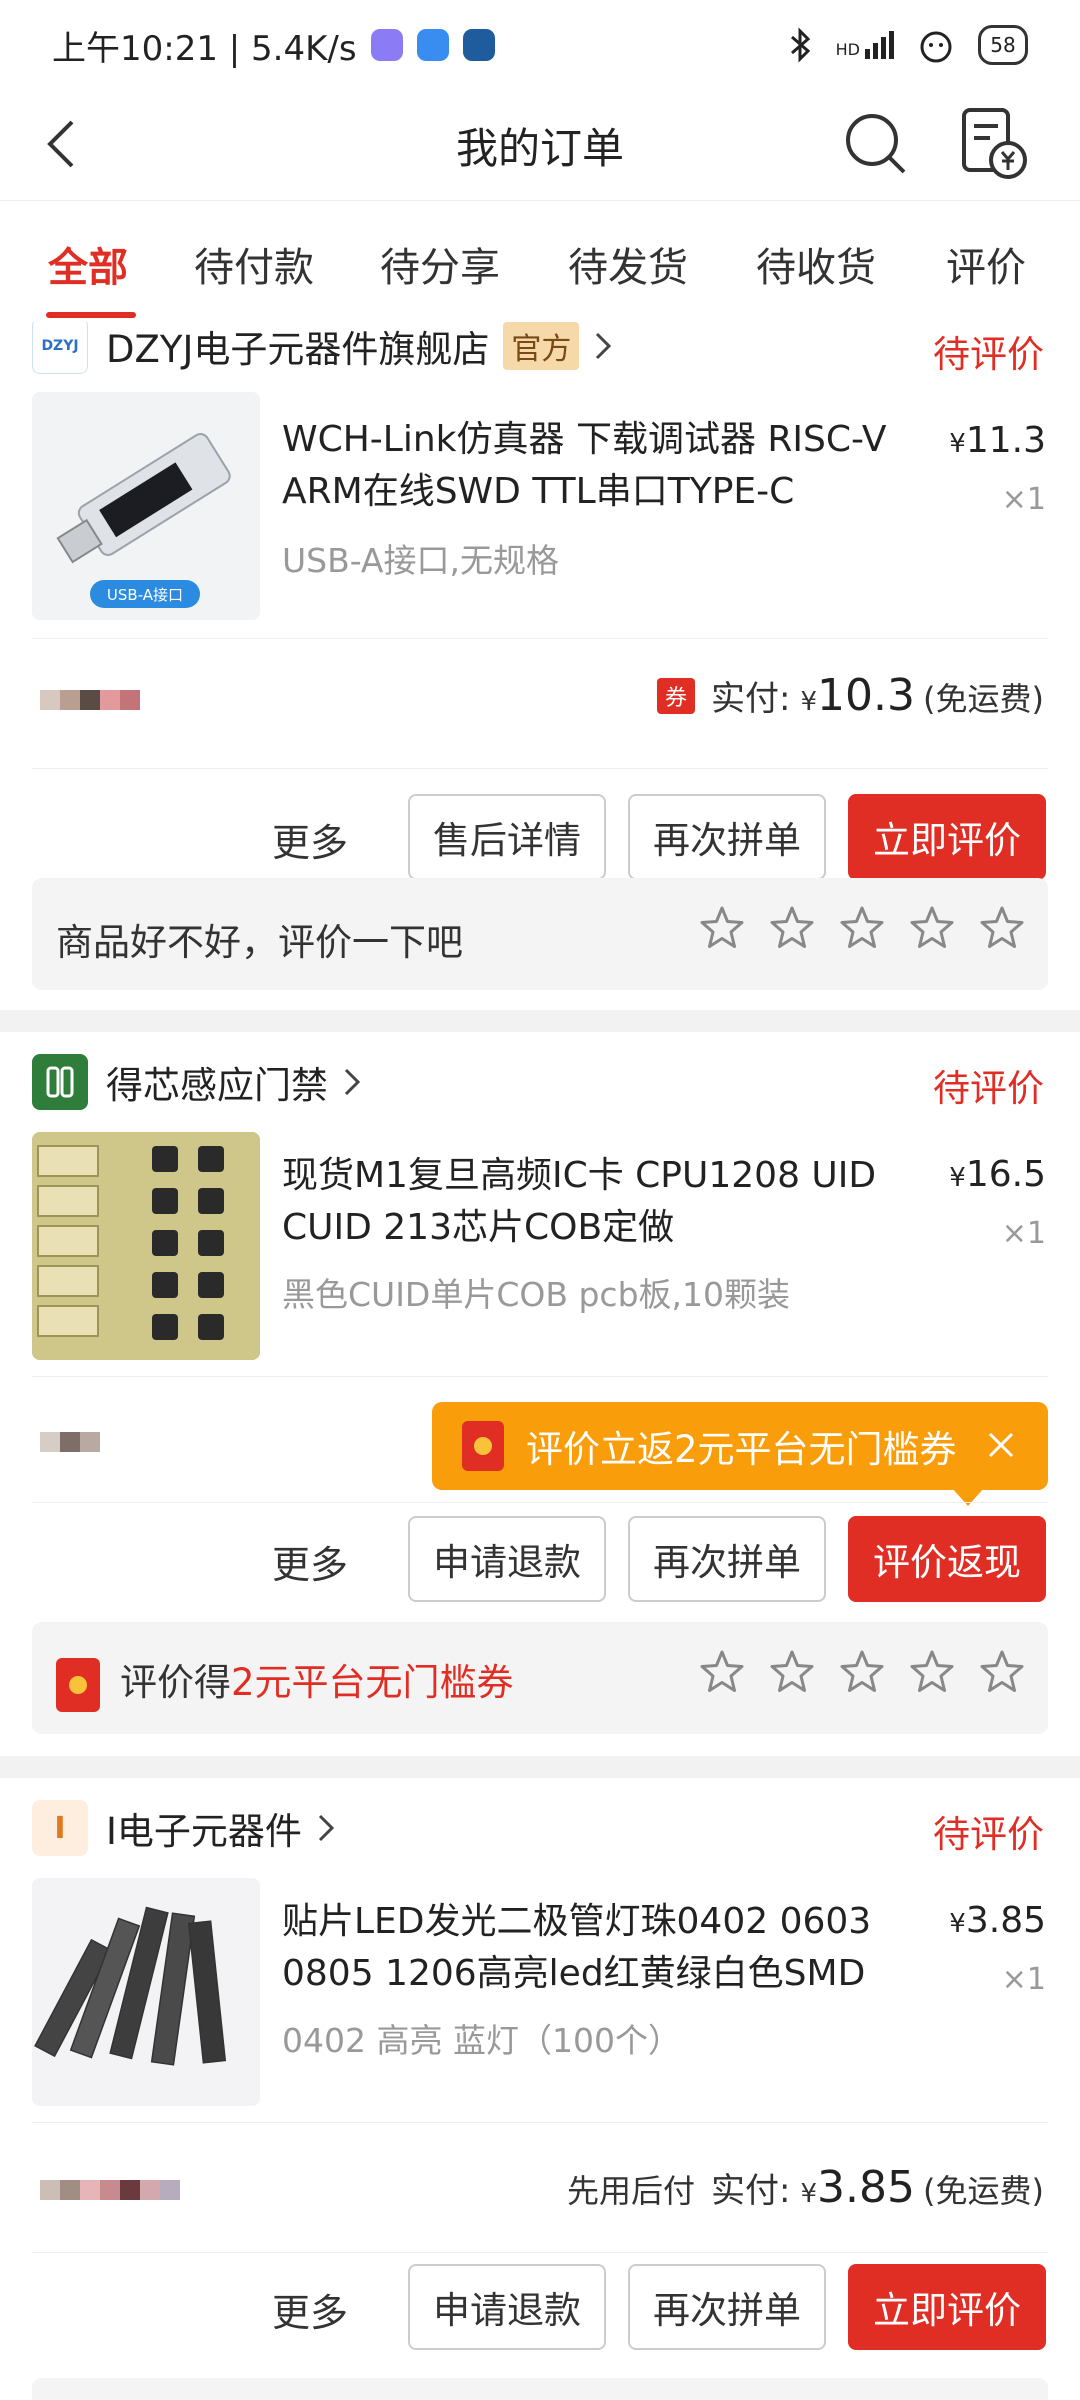 This screenshot has height=2400, width=1080. I want to click on active-tab-indicator, so click(91, 315).